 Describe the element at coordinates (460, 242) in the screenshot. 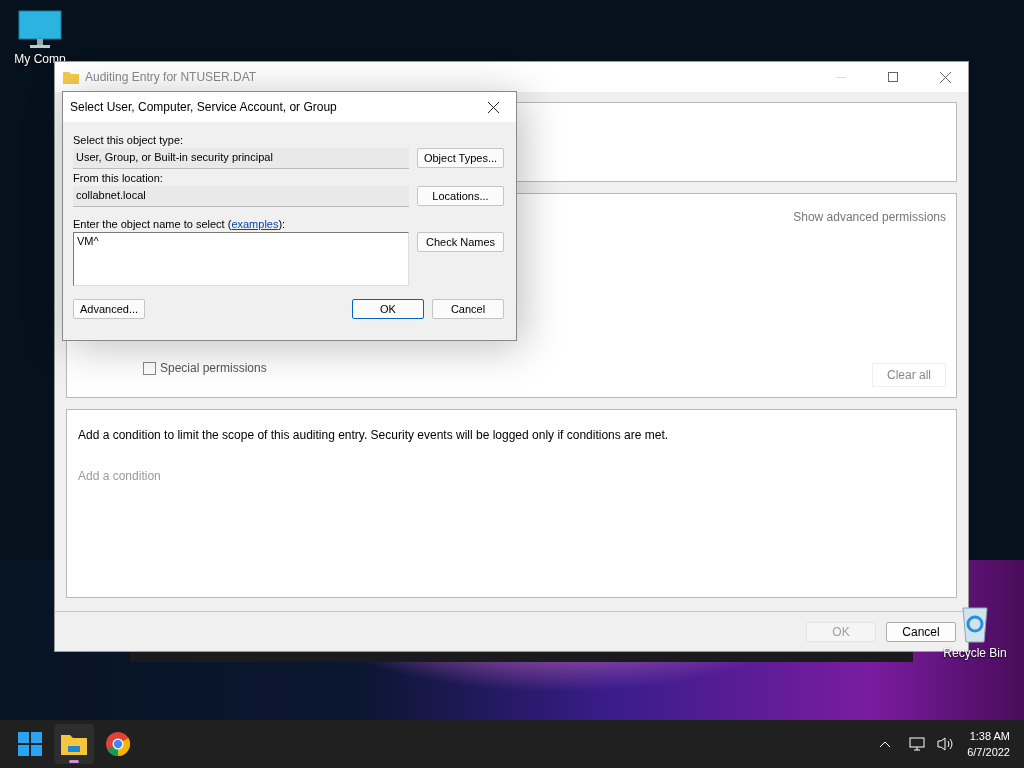

I see `check-names-button: Check Names` at that location.